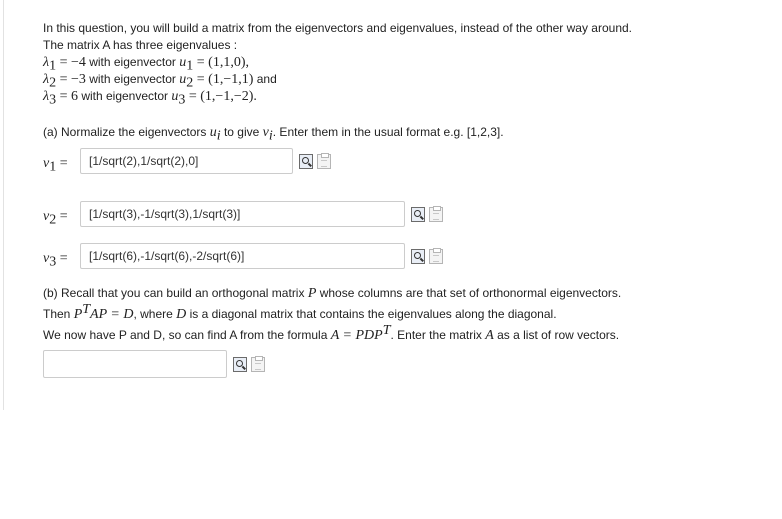 This screenshot has width=782, height=519. I want to click on u-symbol: u, so click(213, 132).